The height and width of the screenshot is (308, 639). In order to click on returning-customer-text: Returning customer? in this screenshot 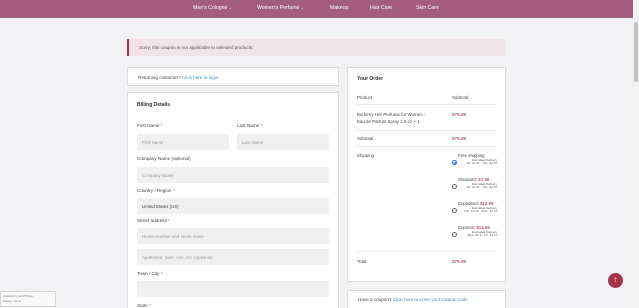, I will do `click(159, 77)`.